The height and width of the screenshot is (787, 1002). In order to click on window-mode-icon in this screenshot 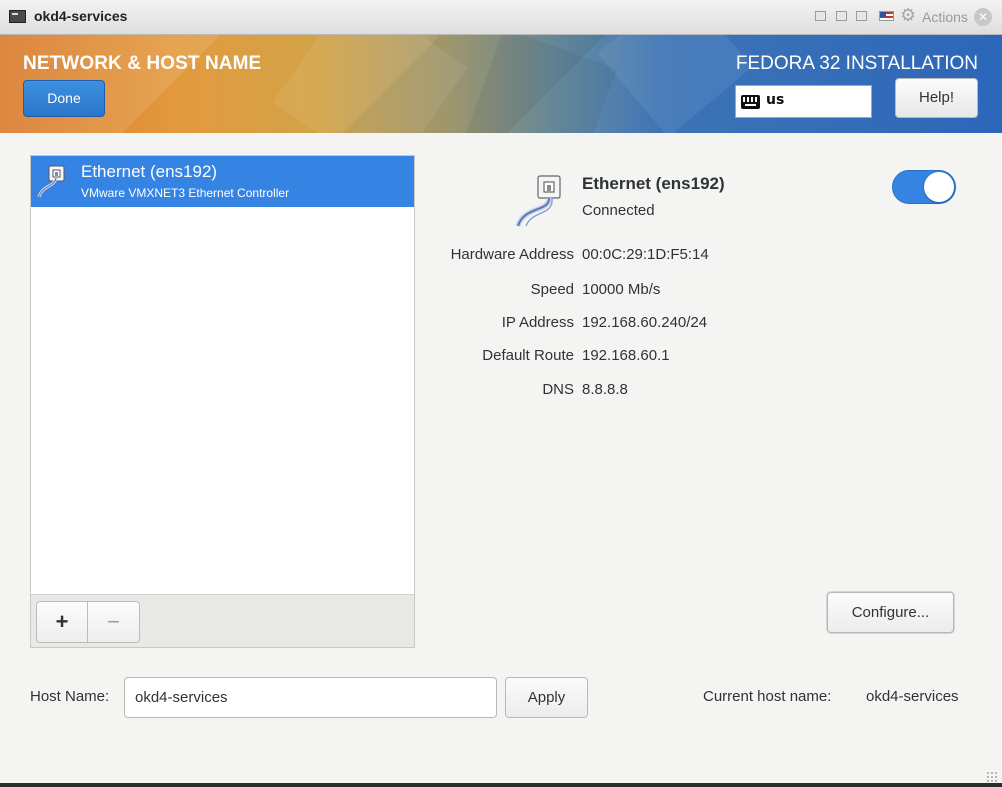, I will do `click(820, 16)`.